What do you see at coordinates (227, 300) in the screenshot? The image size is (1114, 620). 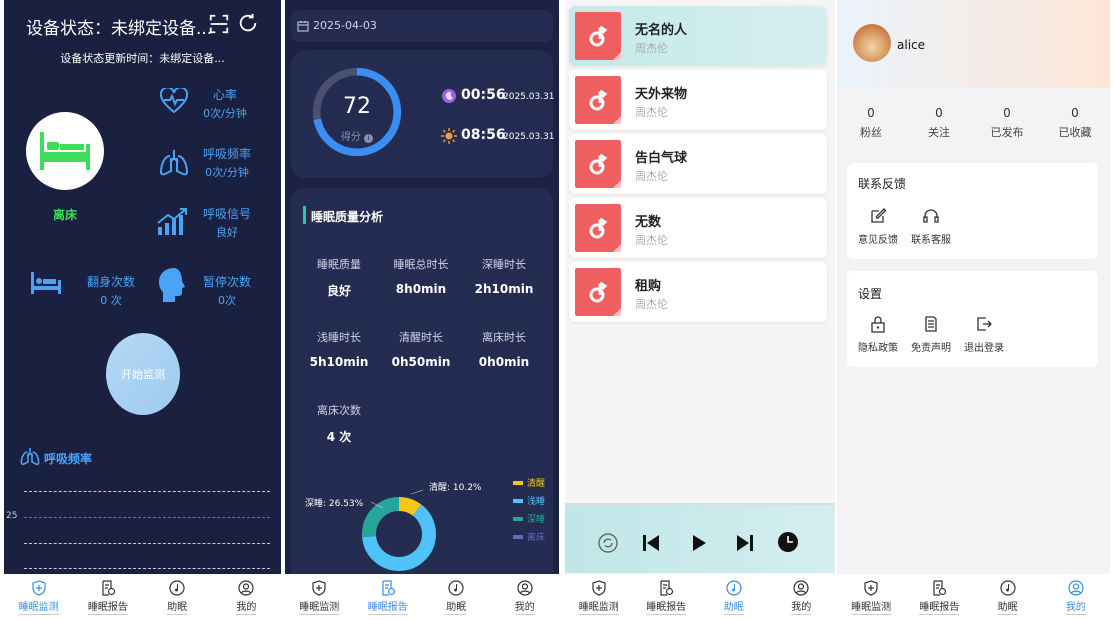 I see `pause-count-value: 0次` at bounding box center [227, 300].